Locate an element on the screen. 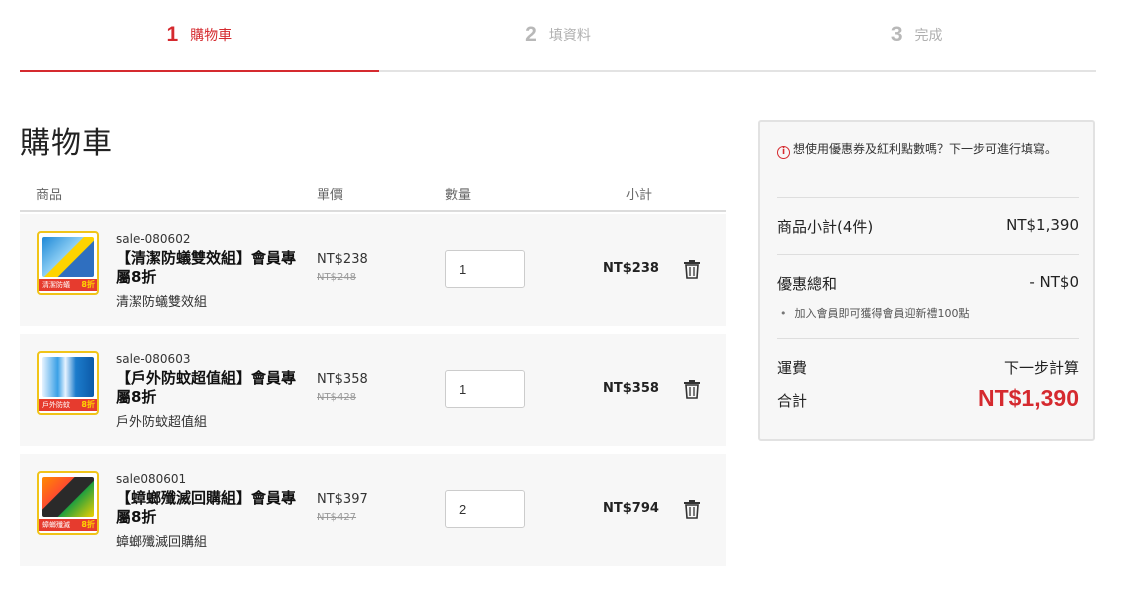  step-fill-info: 2 填資料 is located at coordinates (558, 35).